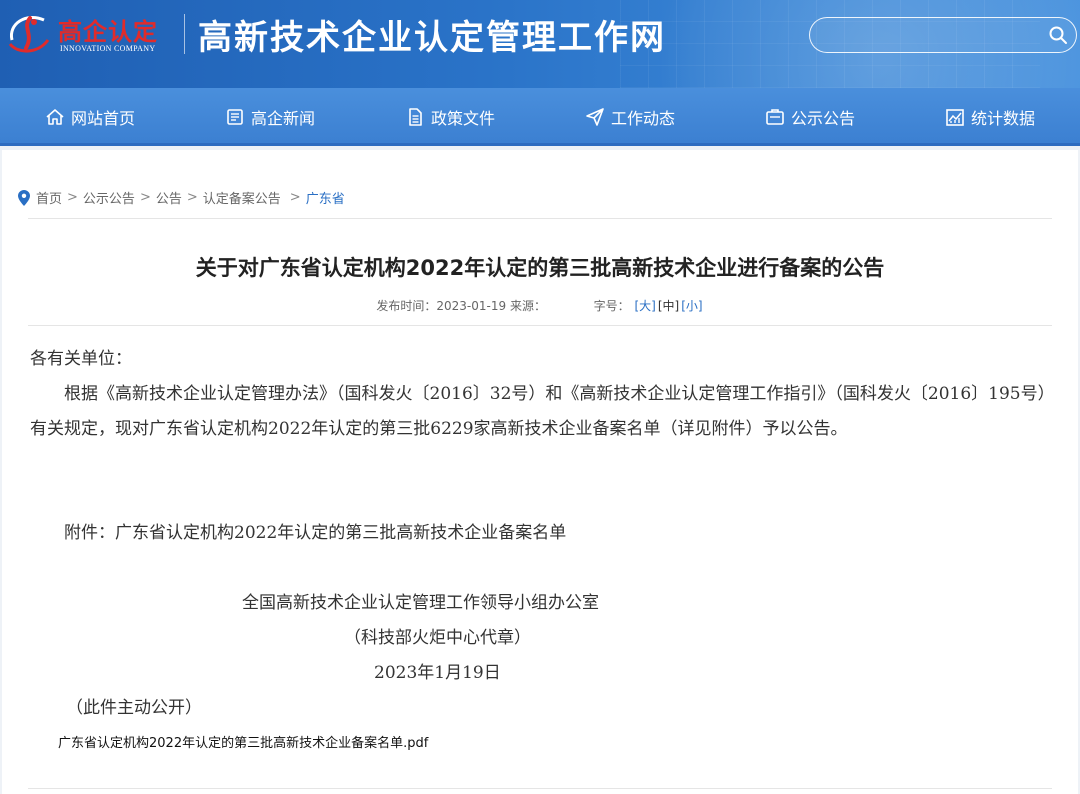  I want to click on nav-item-home: 网站首页, so click(90, 117).